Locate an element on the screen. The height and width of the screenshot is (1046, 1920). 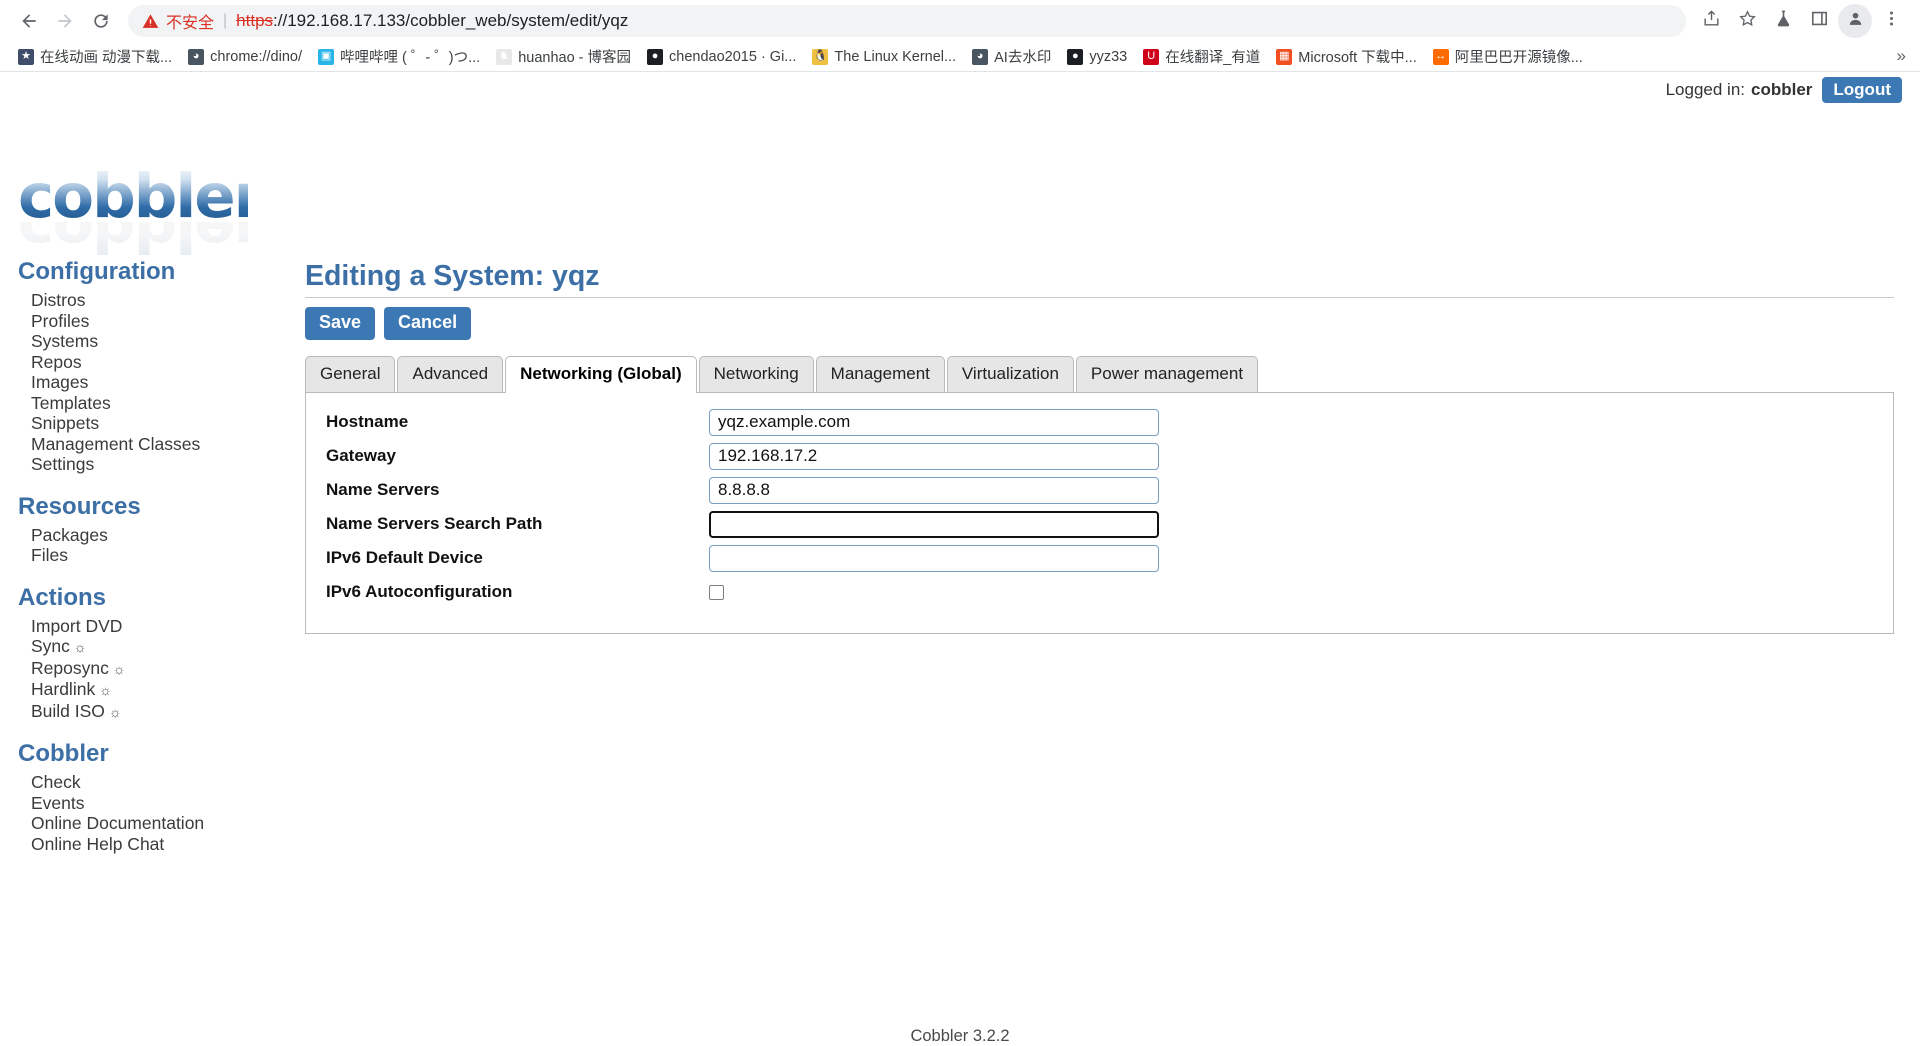
tab-virtualization: Virtualization is located at coordinates (1010, 374).